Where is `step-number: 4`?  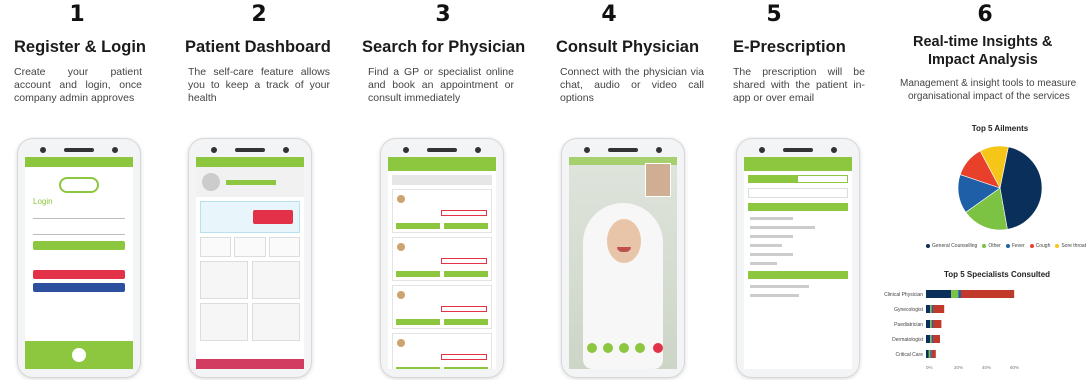
step-number: 4 is located at coordinates (609, 14).